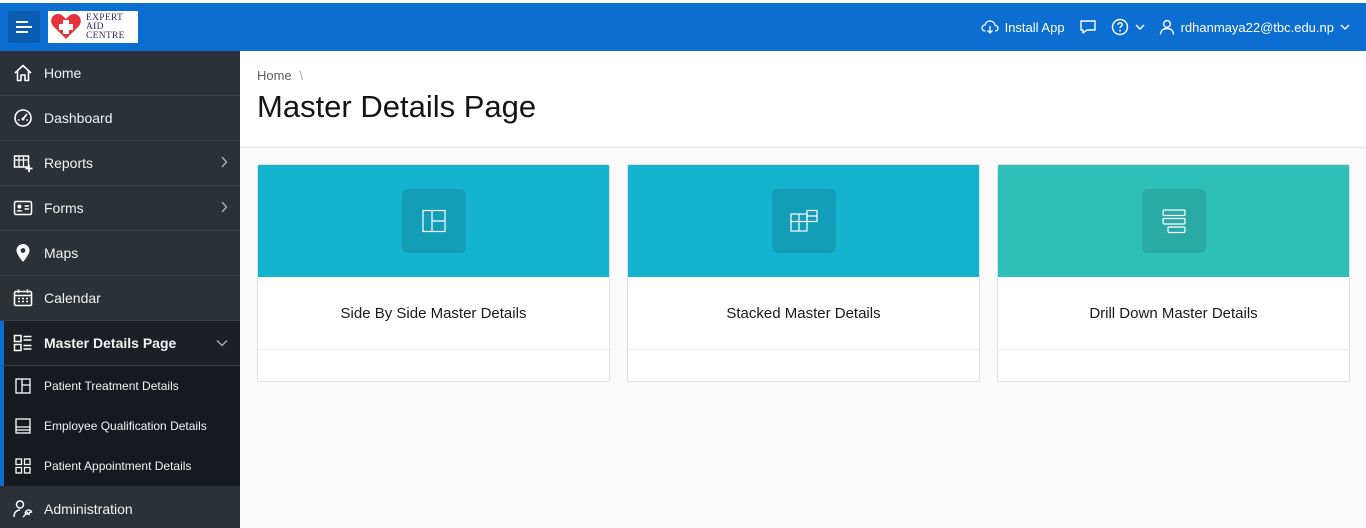 This screenshot has width=1366, height=528. What do you see at coordinates (23, 298) in the screenshot?
I see `calendar-icon` at bounding box center [23, 298].